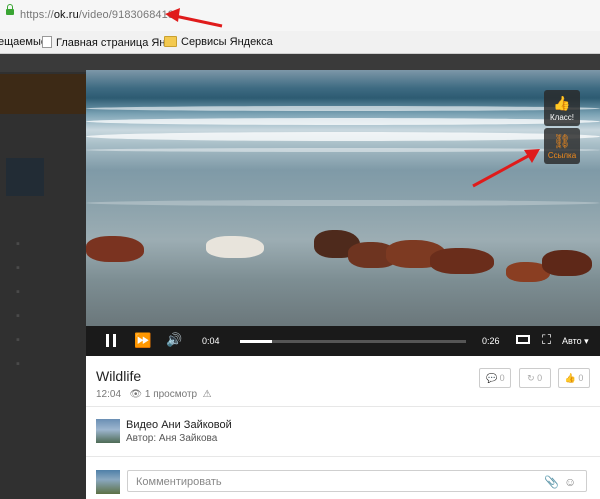  What do you see at coordinates (179, 482) in the screenshot?
I see `comment-placeholder: Комментировать` at bounding box center [179, 482].